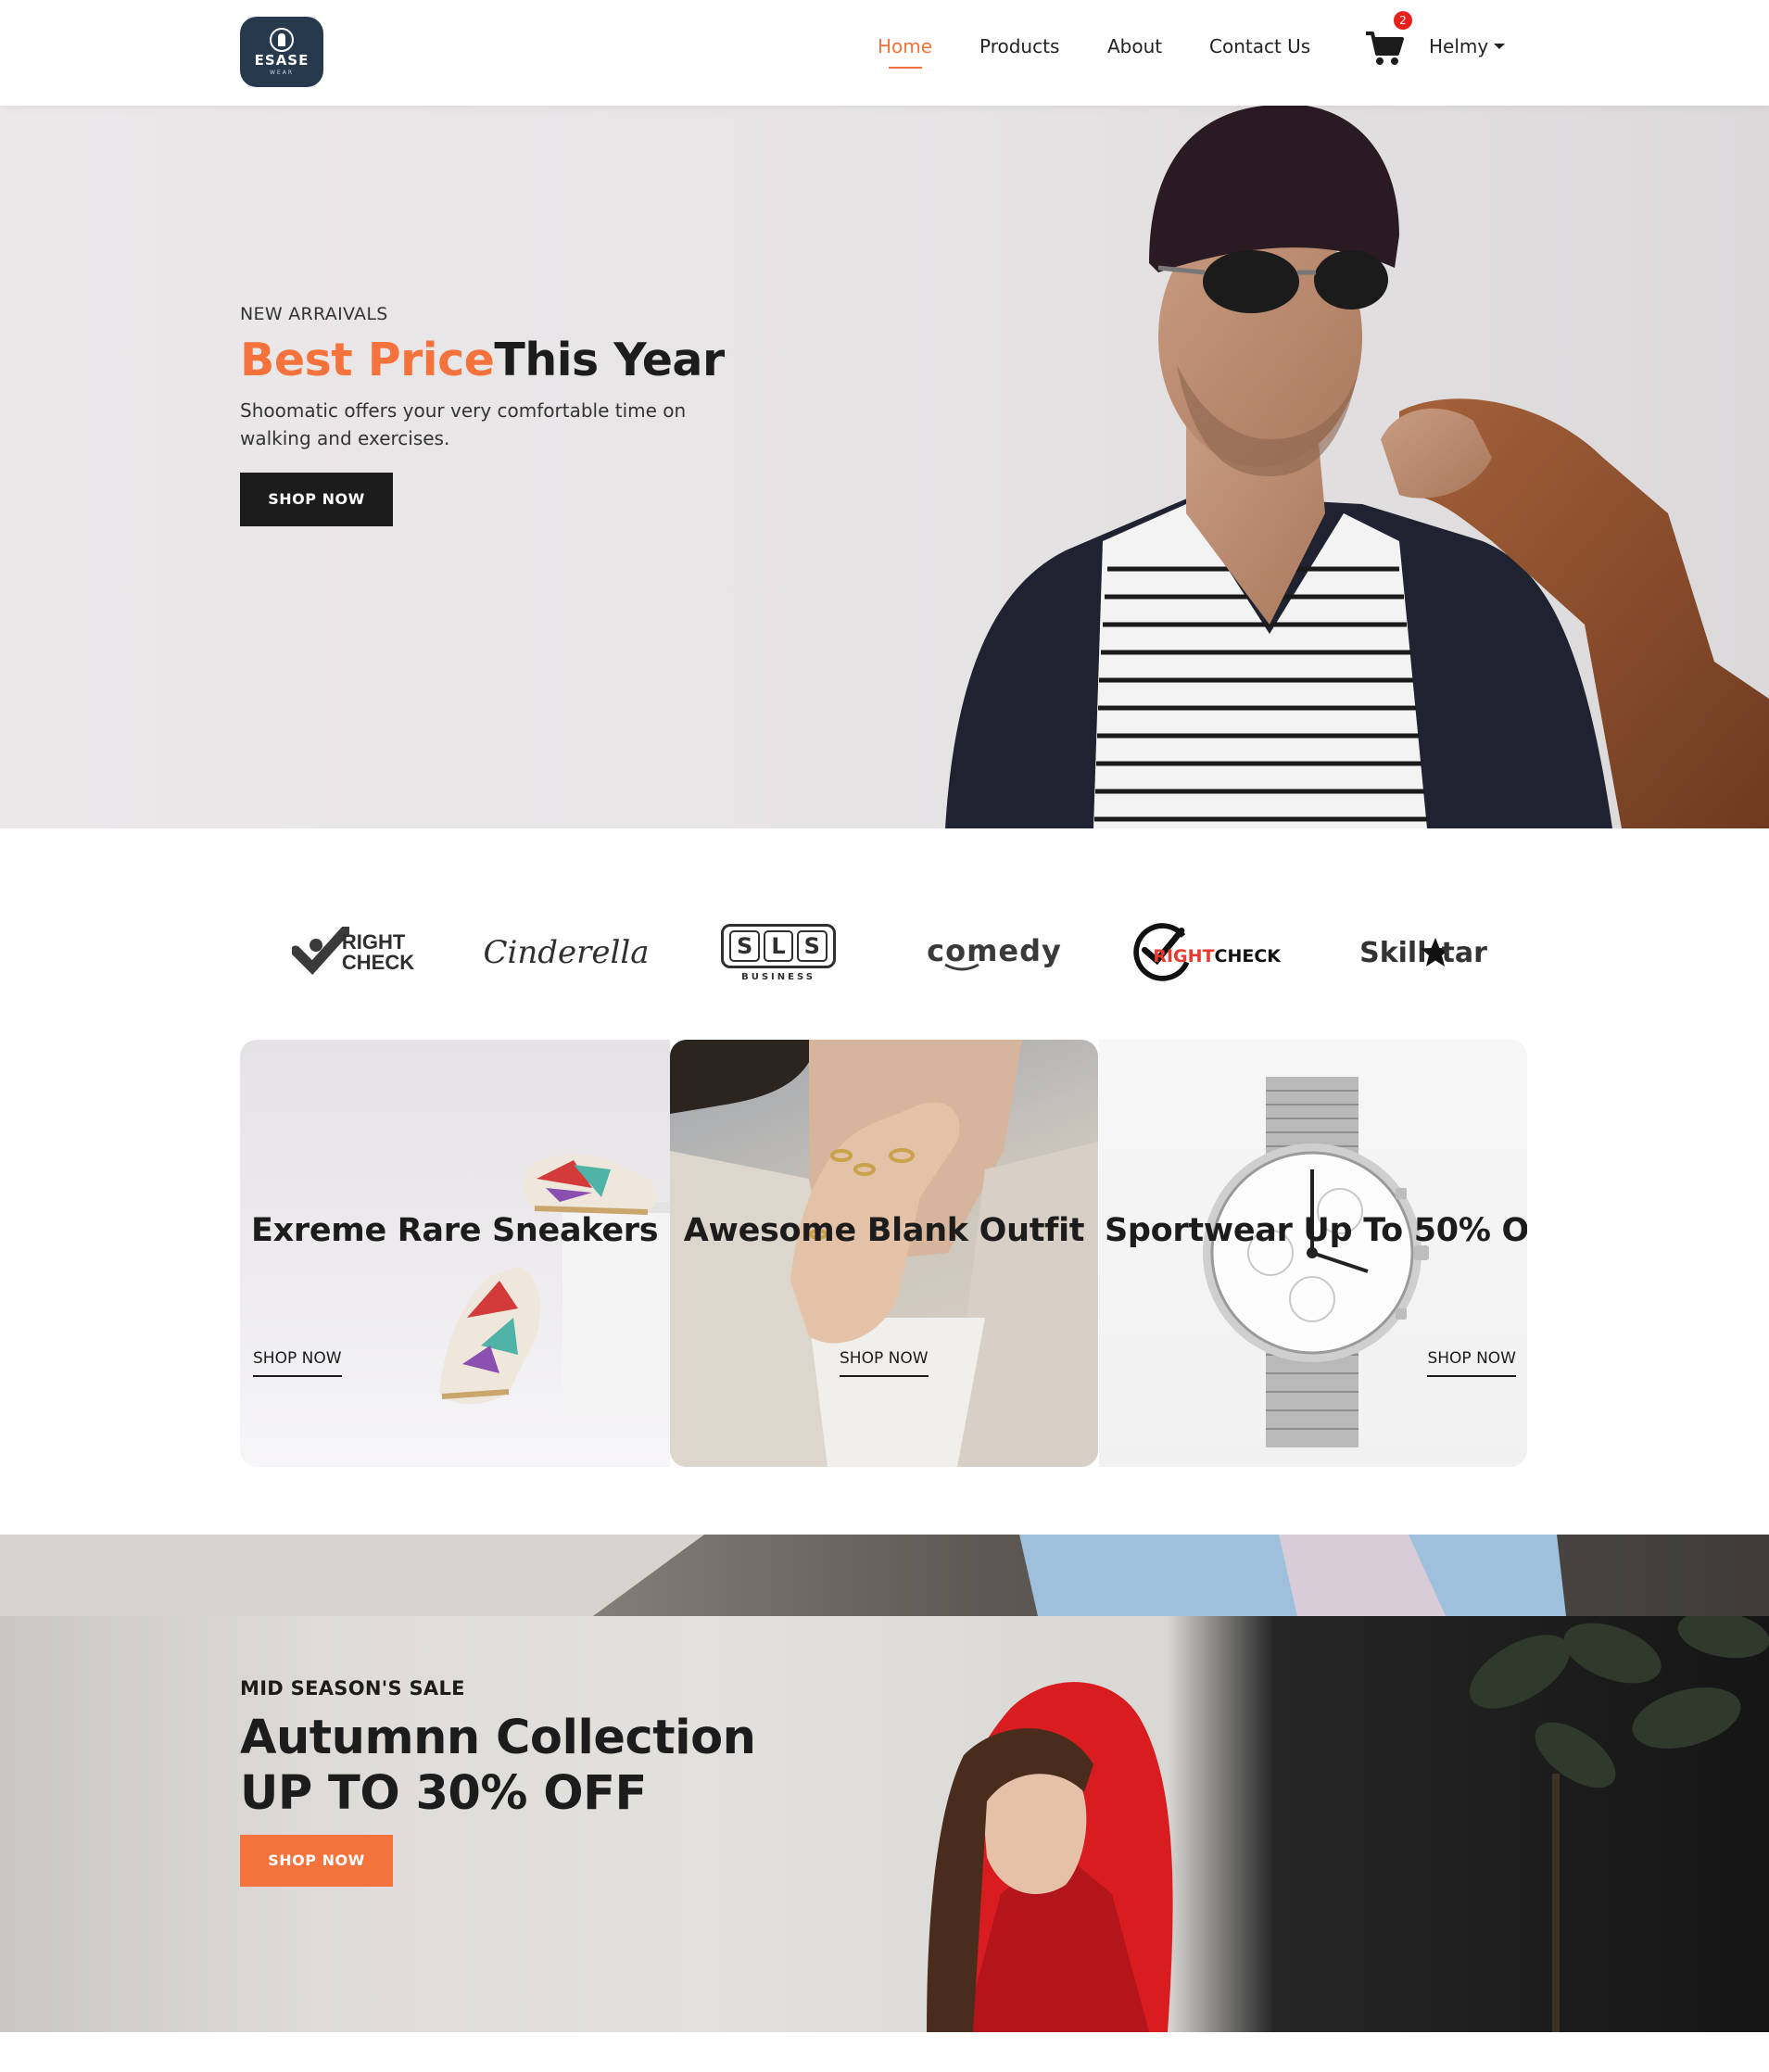  I want to click on logo-text: ESASE, so click(282, 60).